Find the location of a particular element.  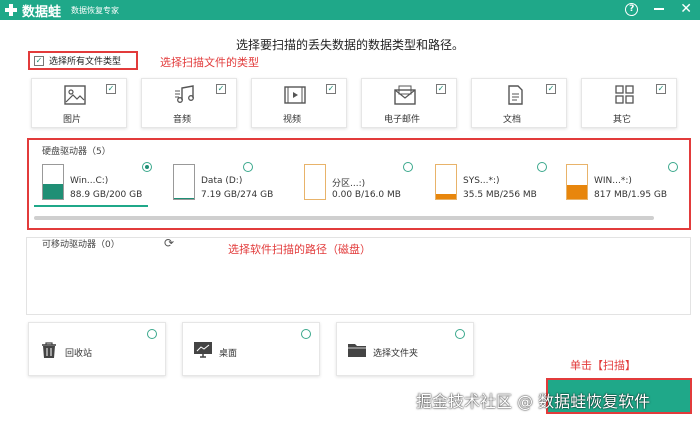

file-type-label: 文档 is located at coordinates (511, 120).